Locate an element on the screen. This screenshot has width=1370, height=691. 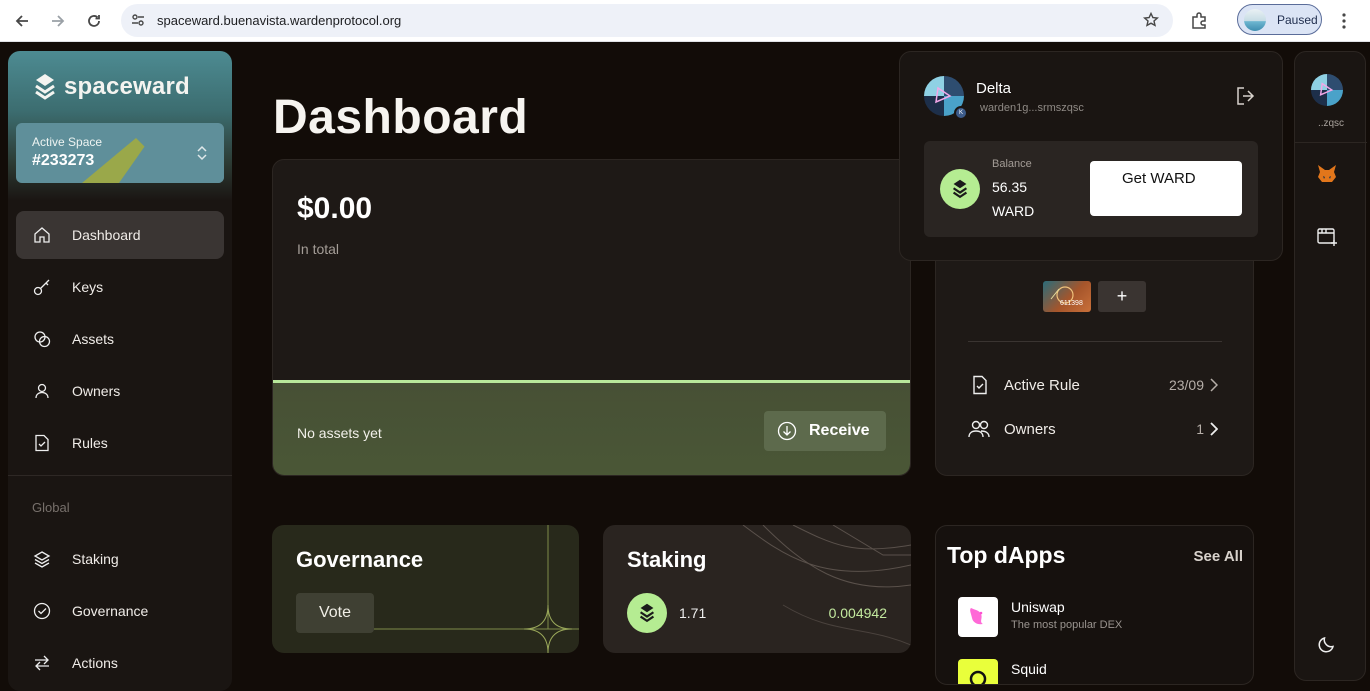
uniswap-logo-icon is located at coordinates (978, 617).